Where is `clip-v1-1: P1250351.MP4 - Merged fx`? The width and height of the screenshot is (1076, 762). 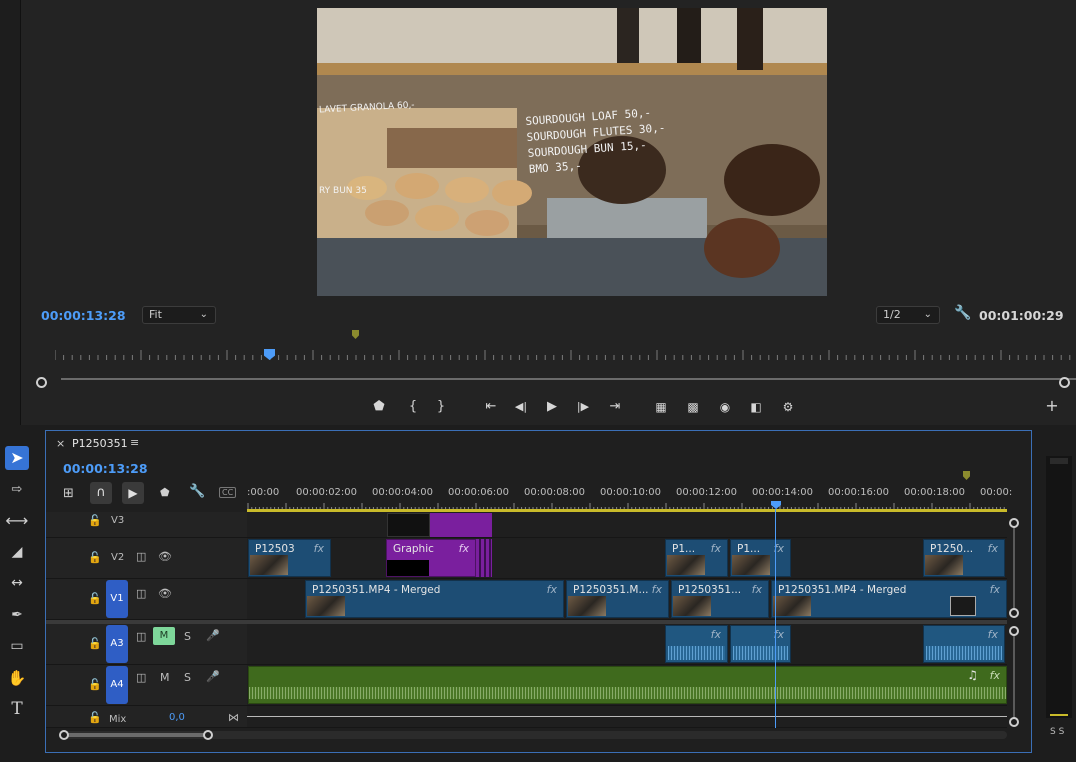 clip-v1-1: P1250351.MP4 - Merged fx is located at coordinates (434, 599).